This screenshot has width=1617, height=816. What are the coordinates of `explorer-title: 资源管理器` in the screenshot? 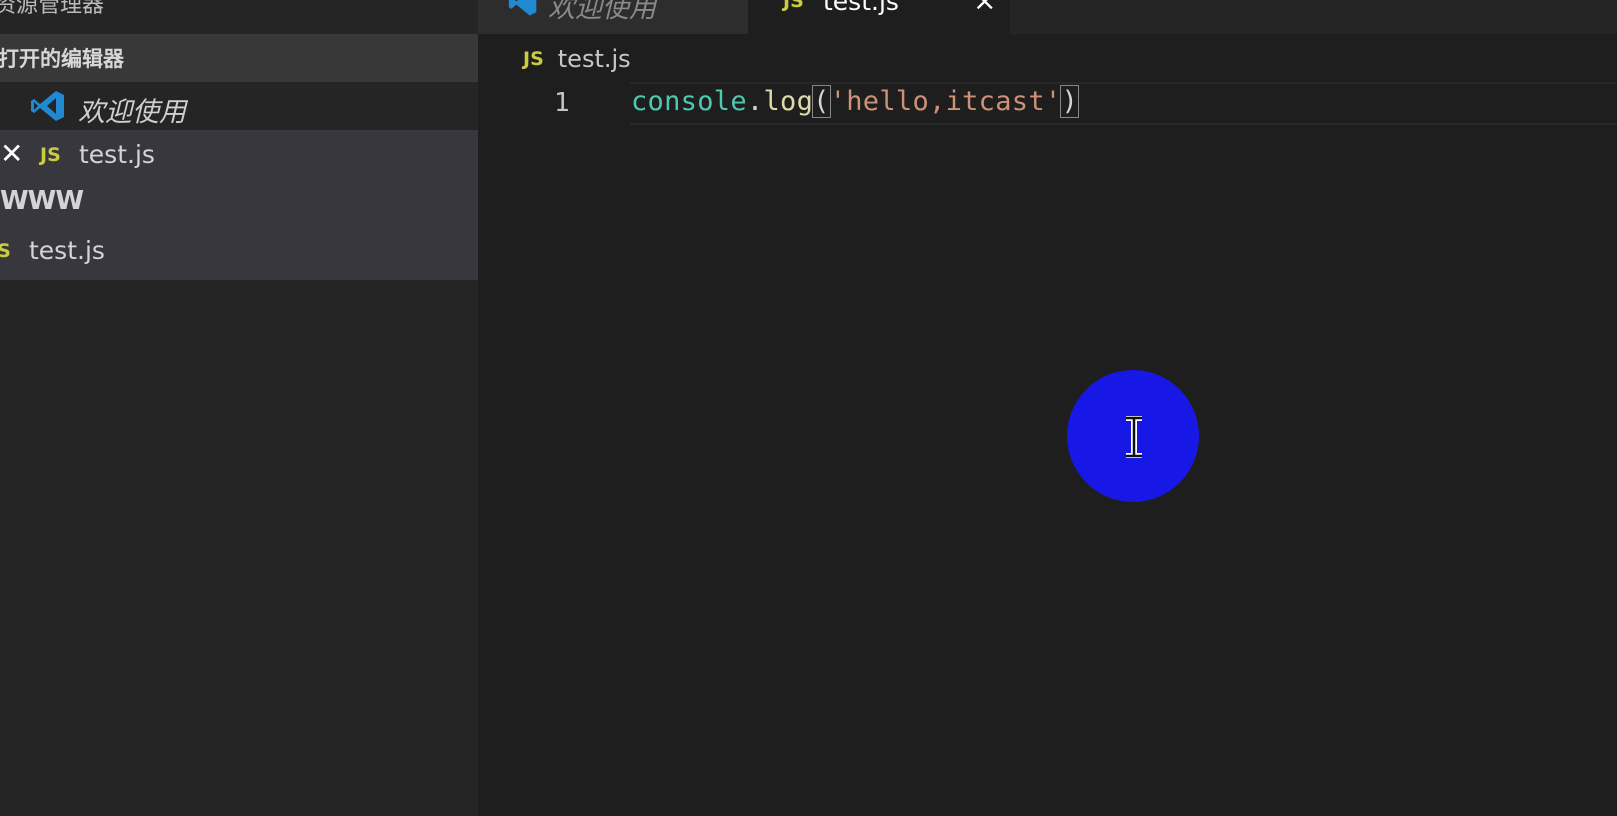 It's located at (52, 9).